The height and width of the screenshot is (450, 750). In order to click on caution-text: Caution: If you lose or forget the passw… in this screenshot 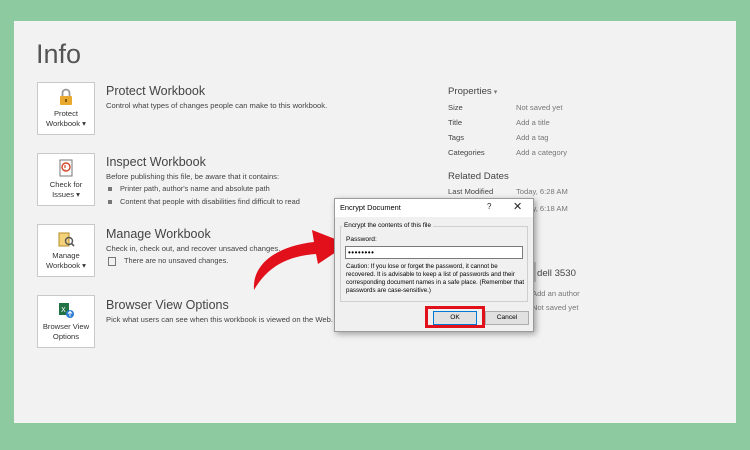, I will do `click(435, 278)`.